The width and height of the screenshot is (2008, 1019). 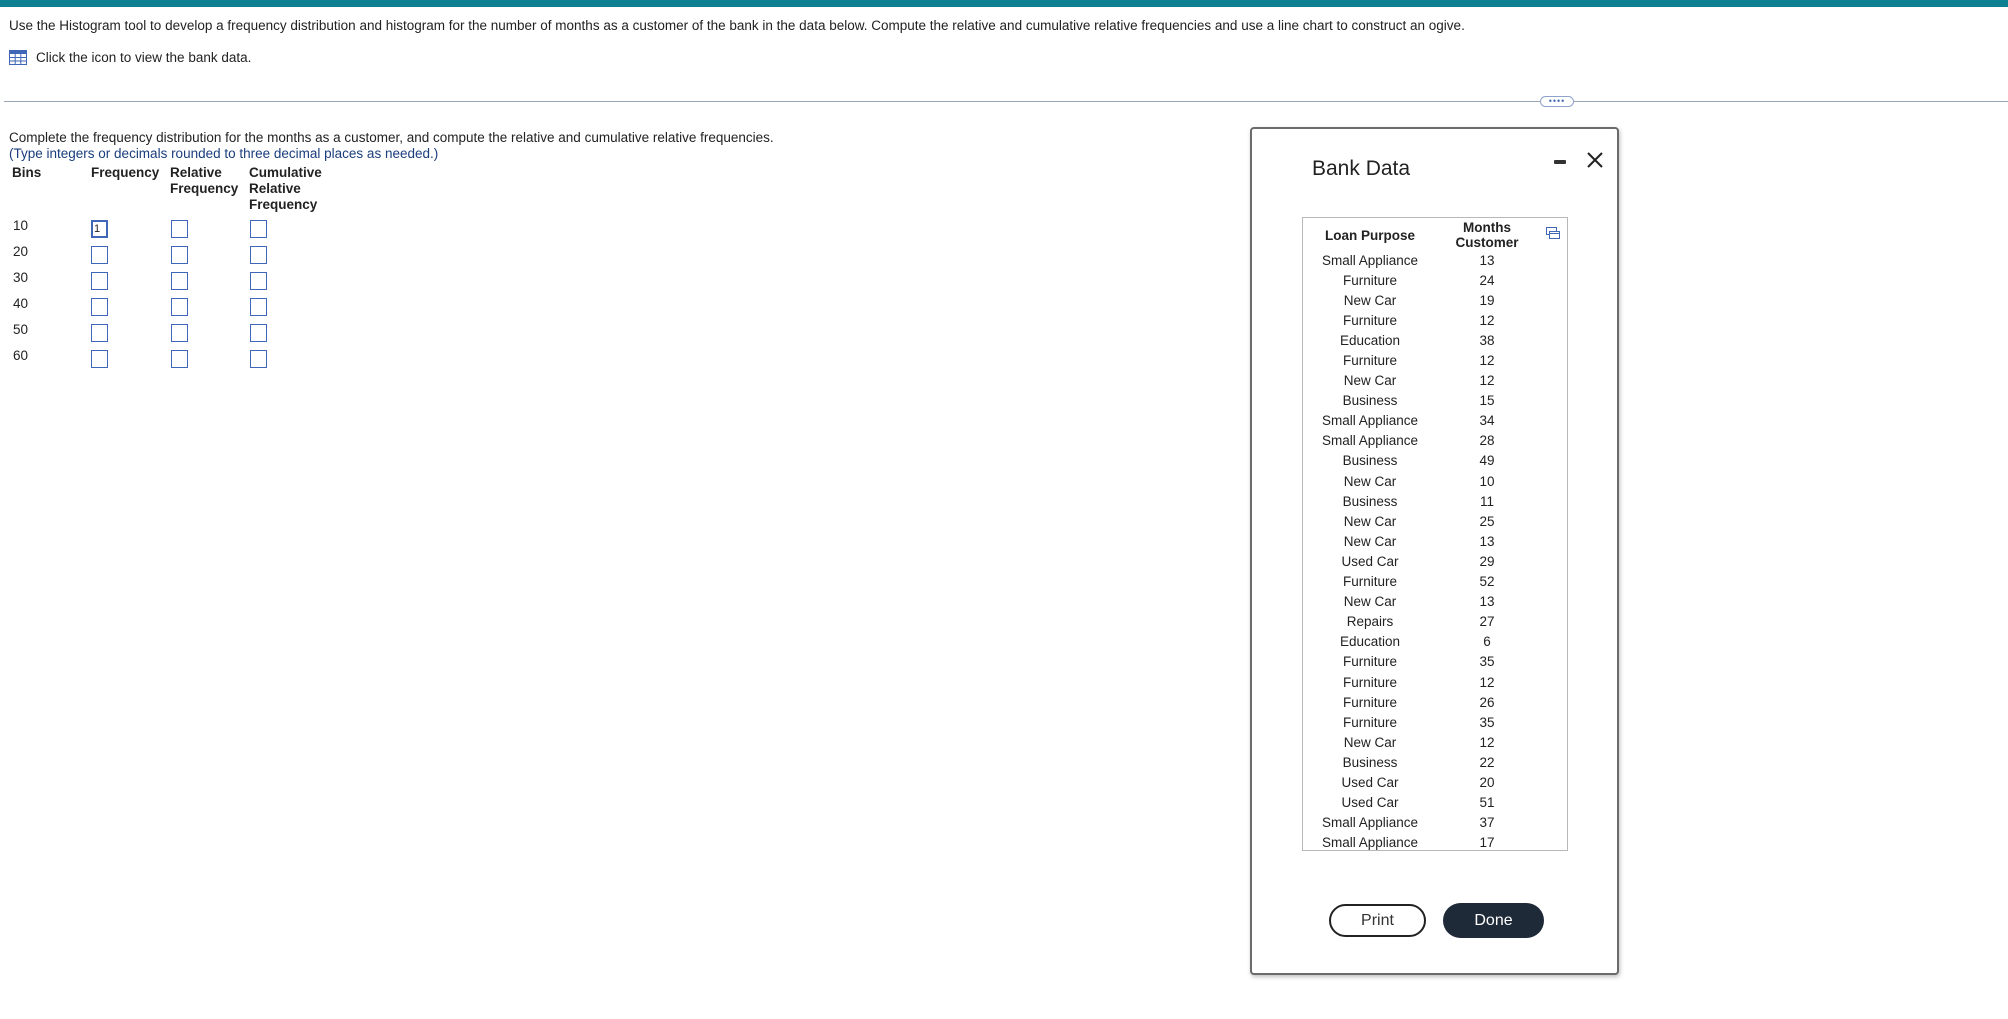 What do you see at coordinates (1487, 521) in the screenshot?
I see `months-customer-cell: 25` at bounding box center [1487, 521].